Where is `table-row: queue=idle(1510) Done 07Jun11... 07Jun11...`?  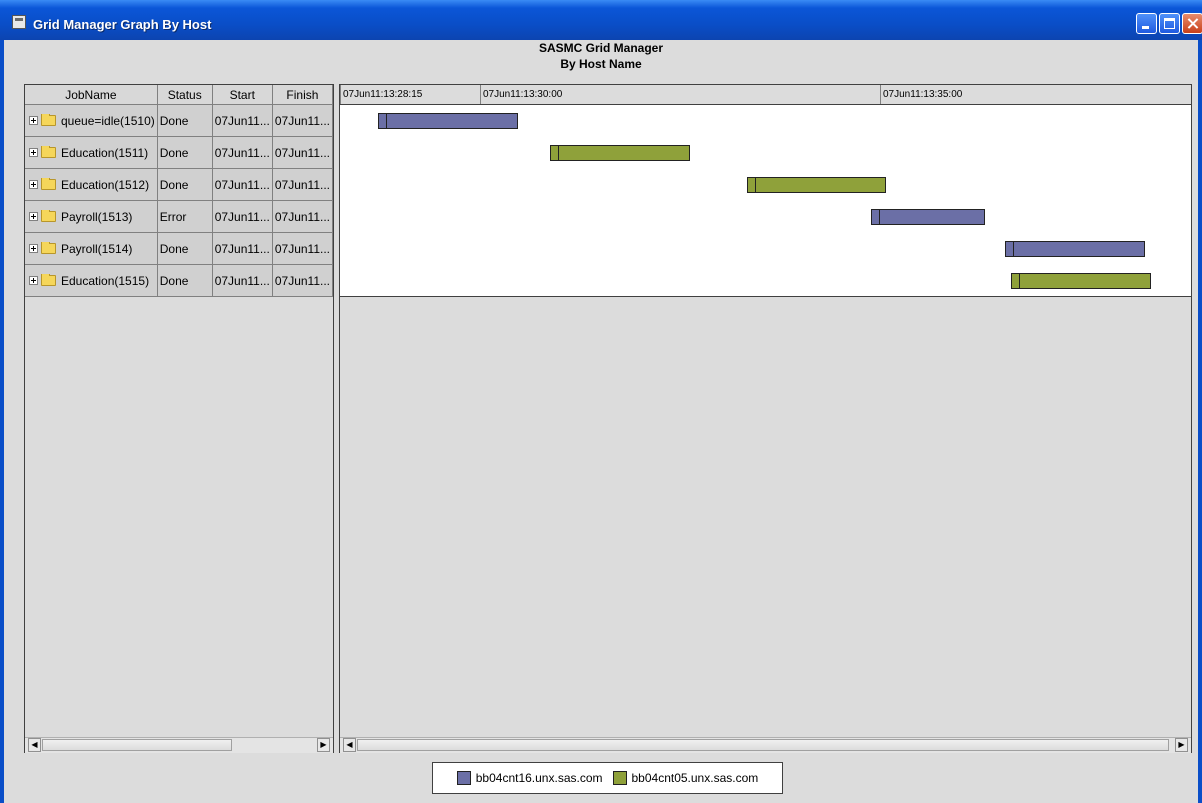 table-row: queue=idle(1510) Done 07Jun11... 07Jun11... is located at coordinates (179, 120).